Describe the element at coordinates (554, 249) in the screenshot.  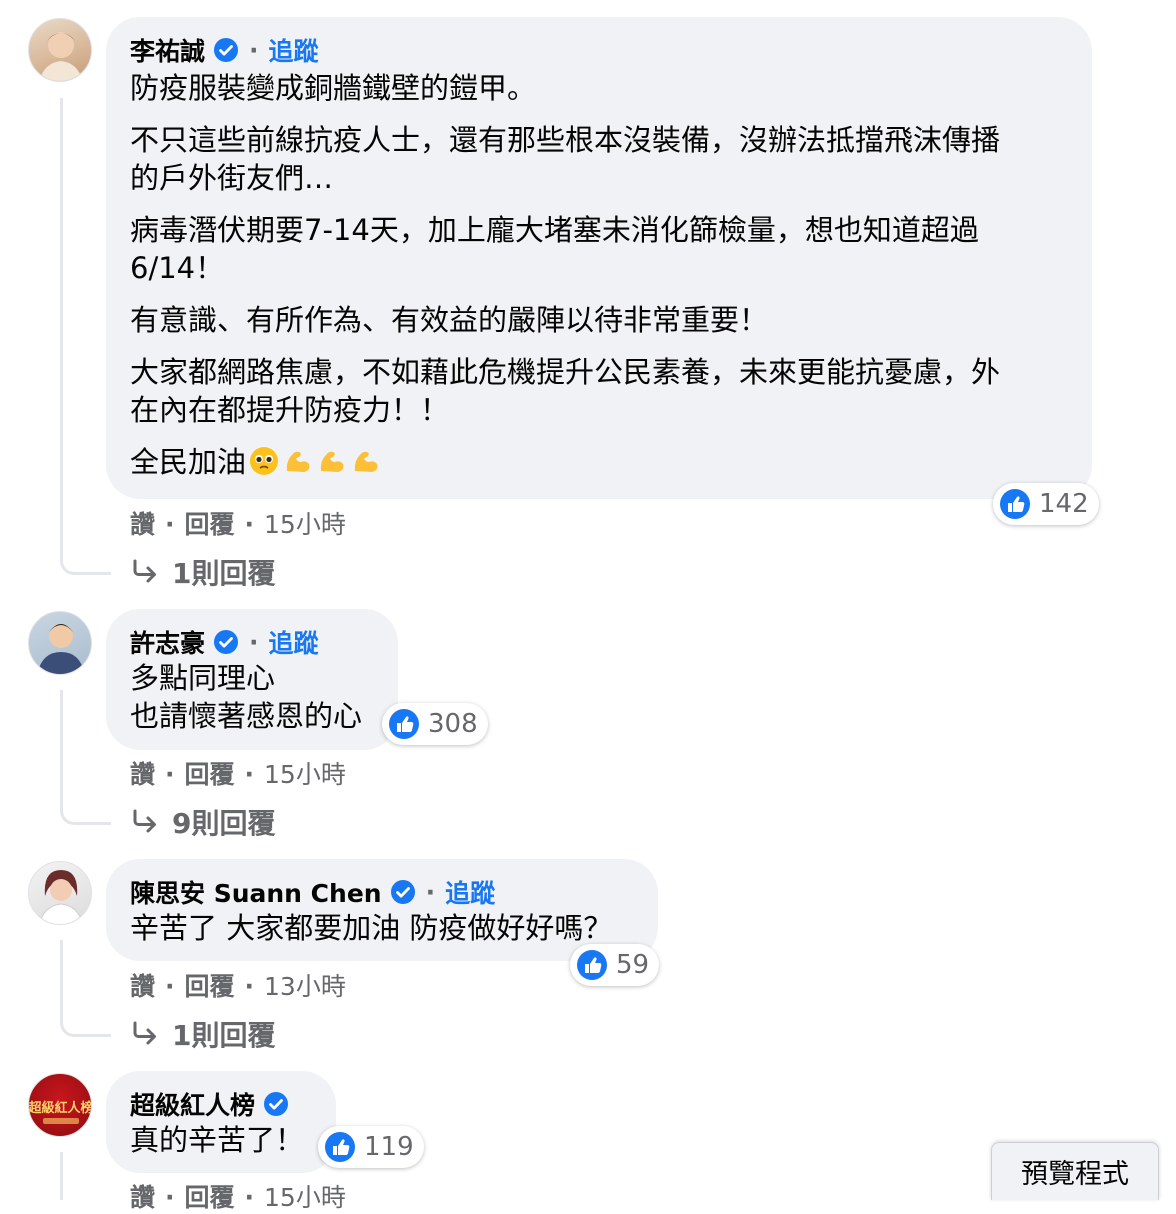
I see `comment-paragraph: 病毒潛伏期要7-14天，加上龐大堵塞未消化篩檢量，想也知道超過 6/14！` at that location.